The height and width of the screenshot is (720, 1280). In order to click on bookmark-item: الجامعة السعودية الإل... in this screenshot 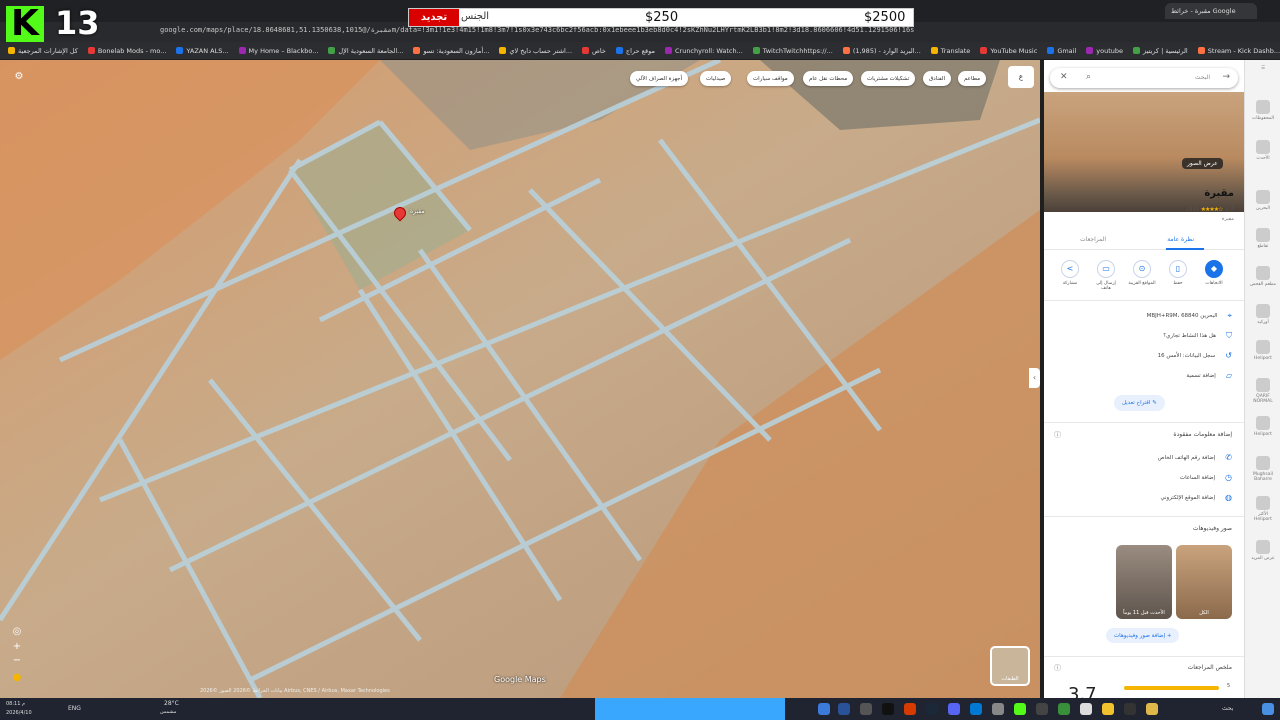, I will do `click(365, 51)`.